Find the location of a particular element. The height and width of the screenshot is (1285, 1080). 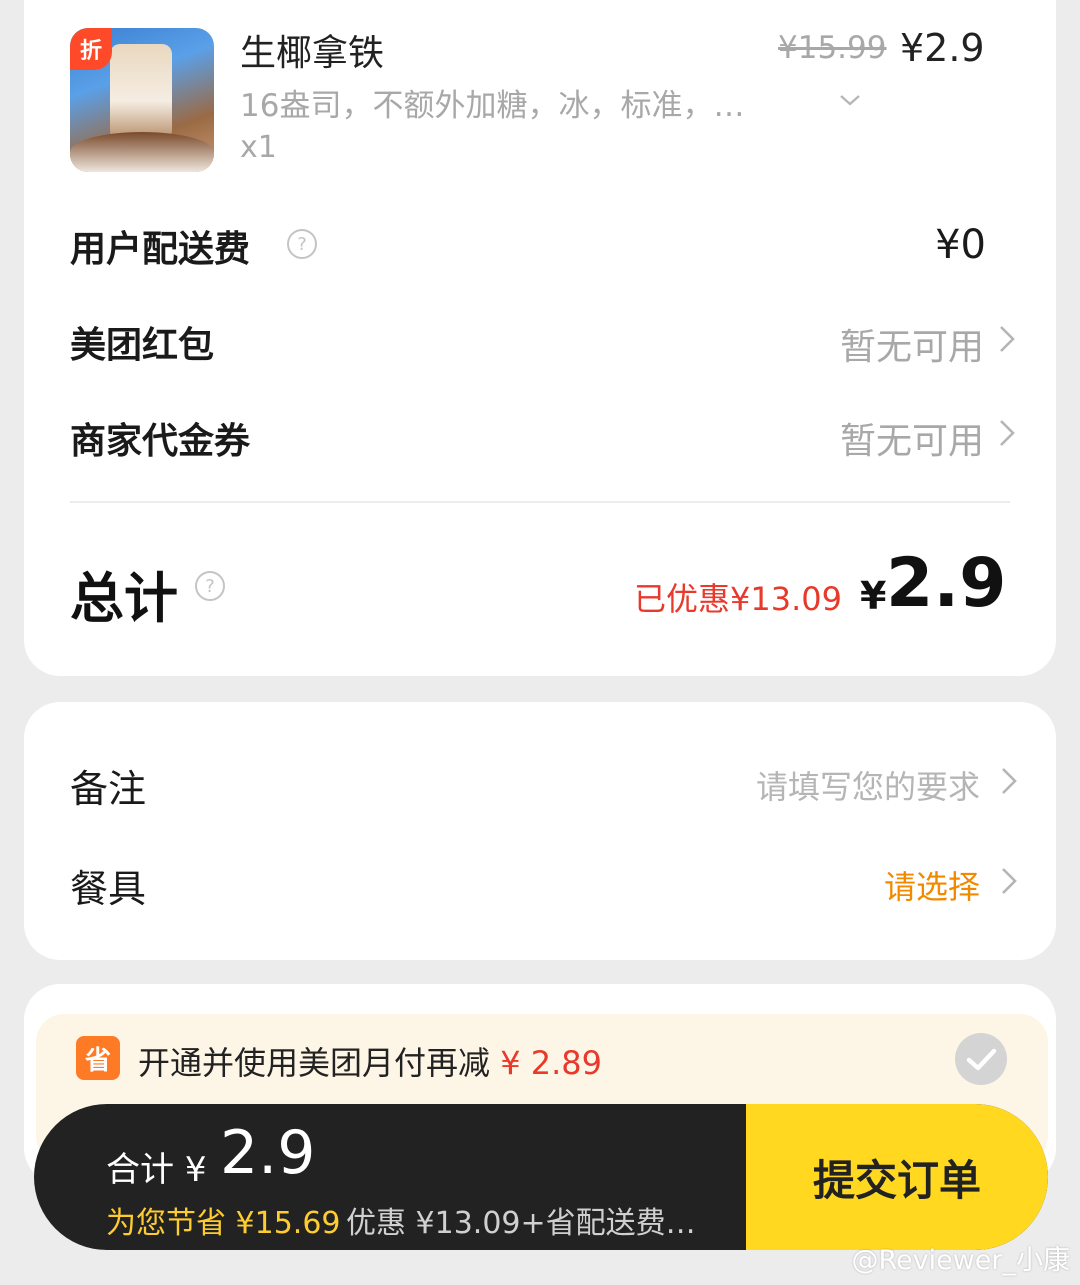

red-packet-value: 暂无可用 is located at coordinates (912, 344).